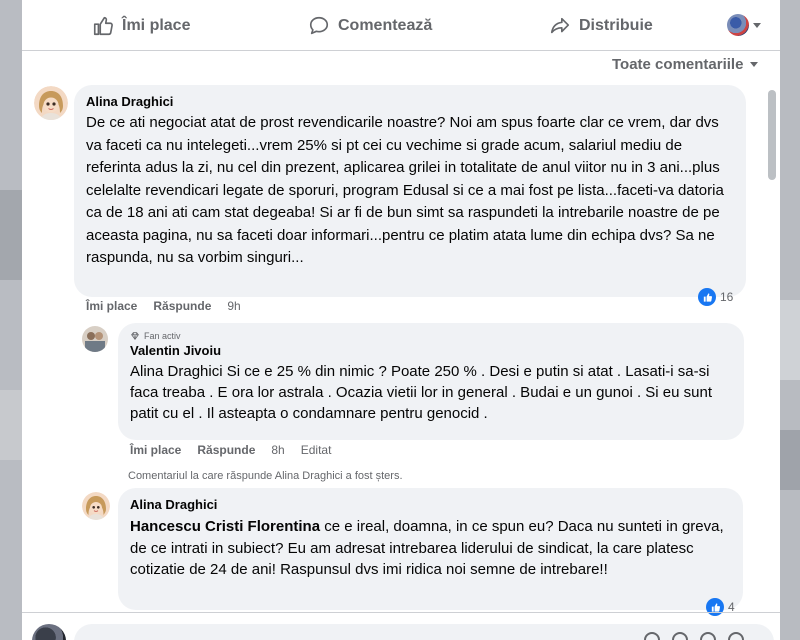  What do you see at coordinates (431, 350) in the screenshot?
I see `comment-author: Valentin Jivoiu` at bounding box center [431, 350].